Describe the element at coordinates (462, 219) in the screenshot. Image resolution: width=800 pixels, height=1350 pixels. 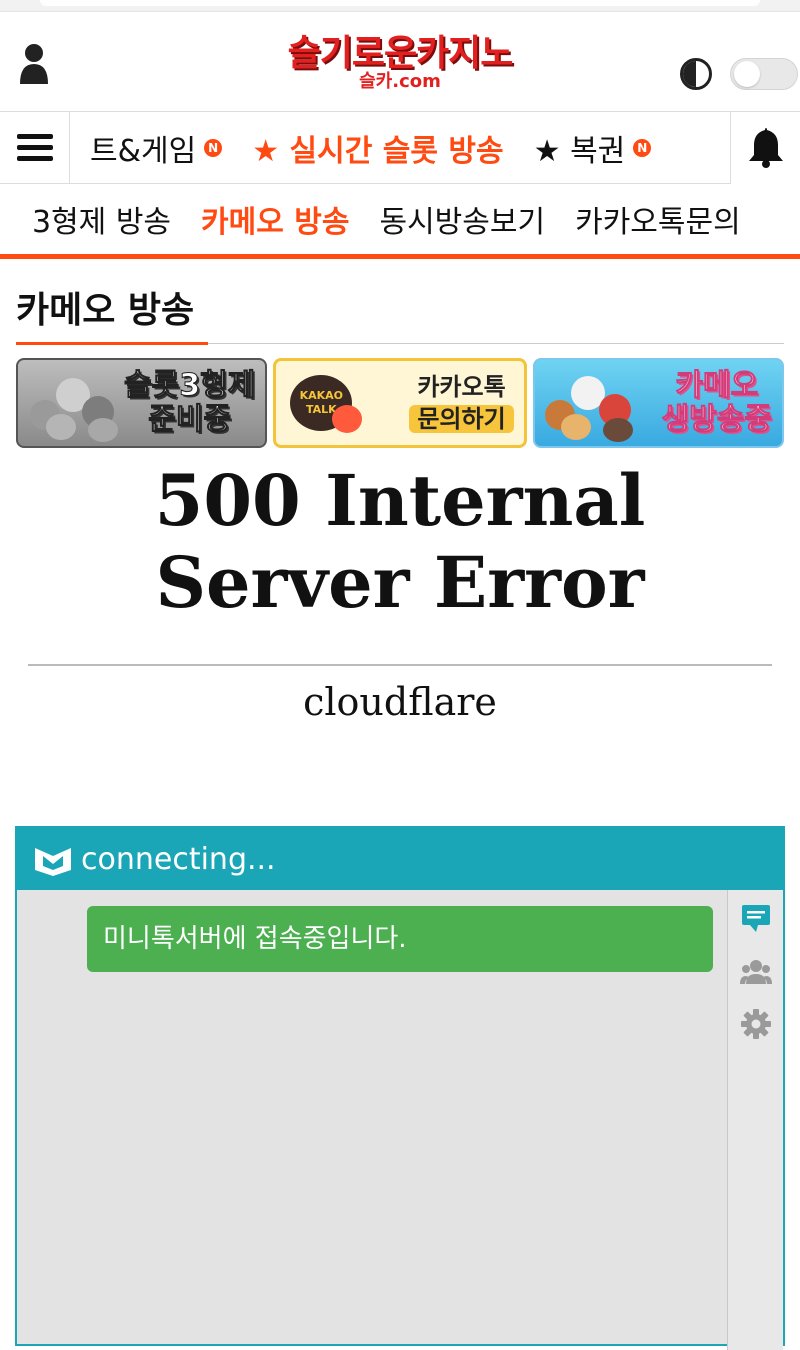
I see `subnav-item-simulcast: 동시방송보기` at that location.